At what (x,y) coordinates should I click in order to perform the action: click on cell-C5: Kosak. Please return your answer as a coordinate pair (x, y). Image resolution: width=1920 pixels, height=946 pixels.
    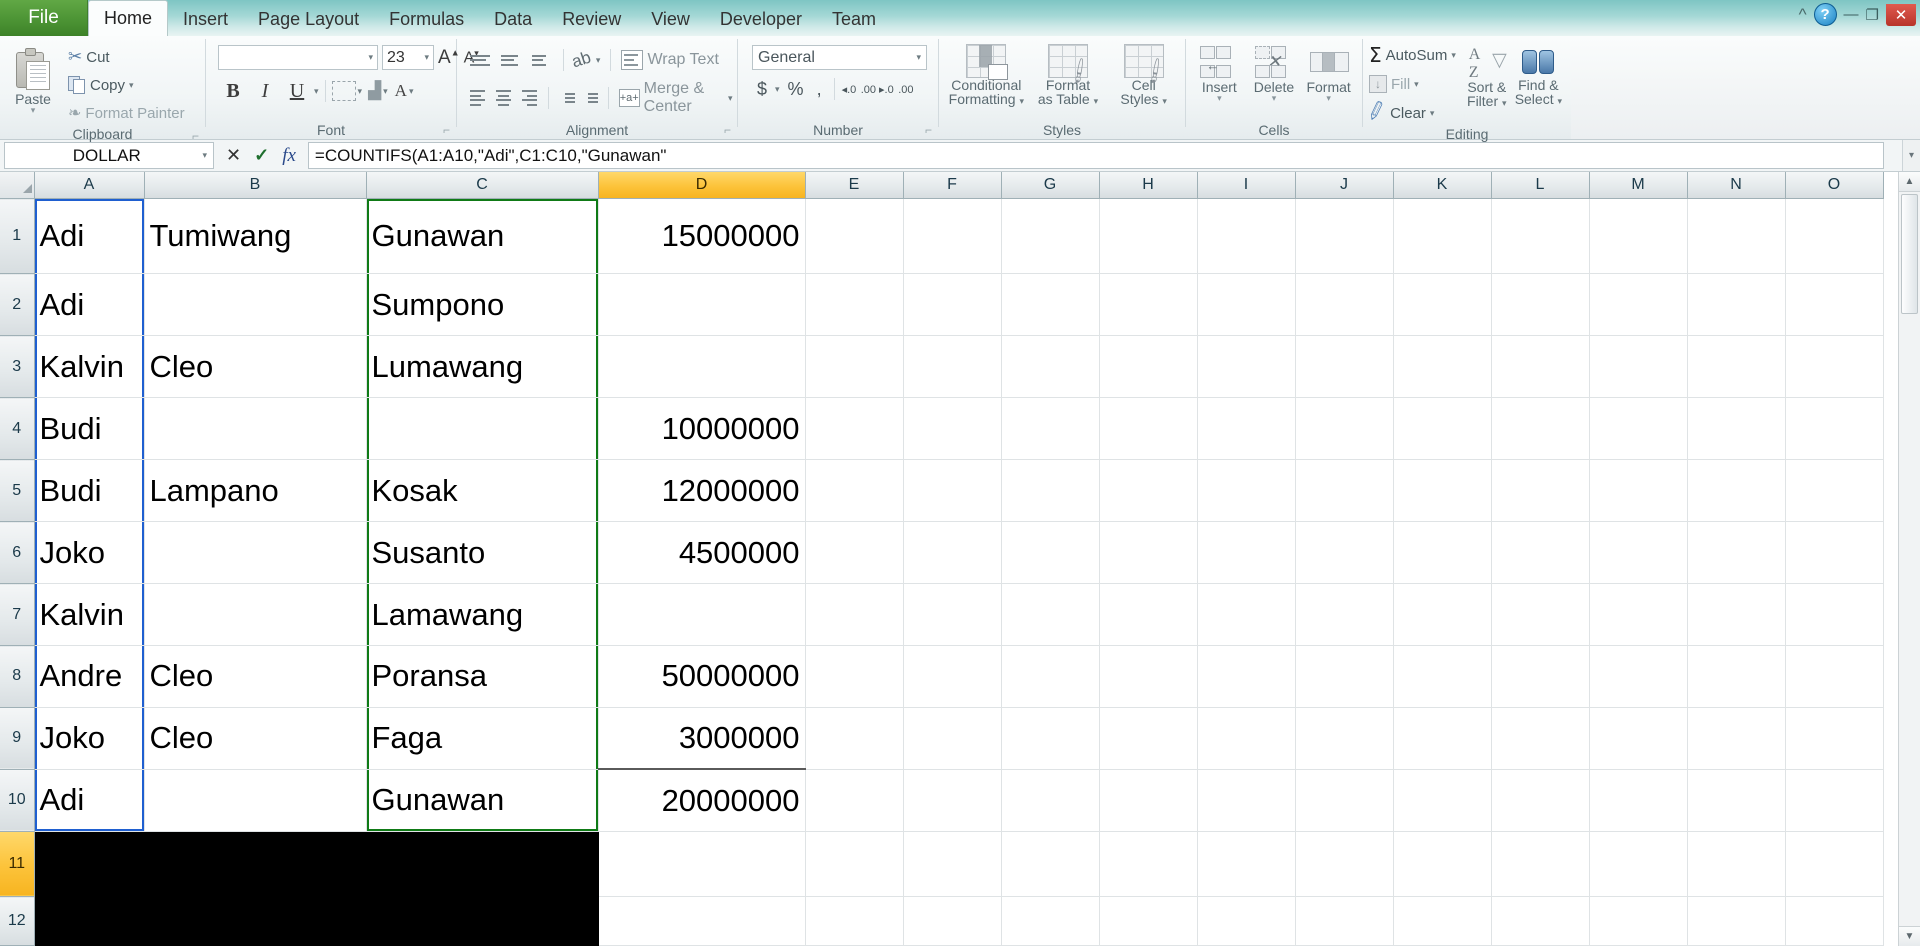
    Looking at the image, I should click on (482, 491).